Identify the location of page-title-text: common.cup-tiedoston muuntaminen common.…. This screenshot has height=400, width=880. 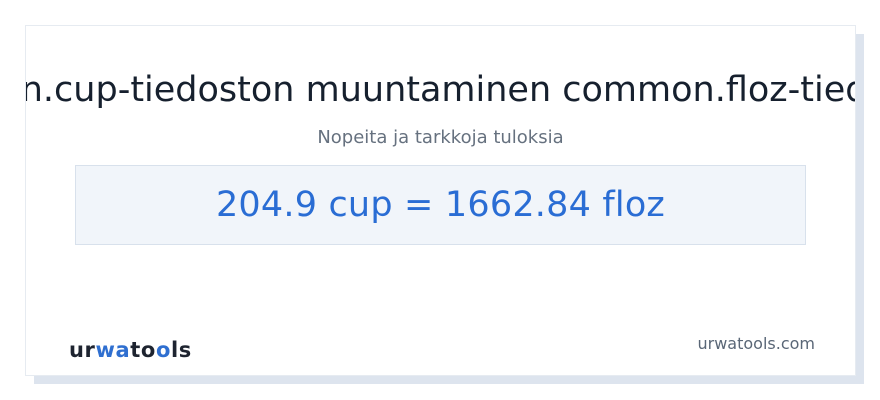
(440, 90).